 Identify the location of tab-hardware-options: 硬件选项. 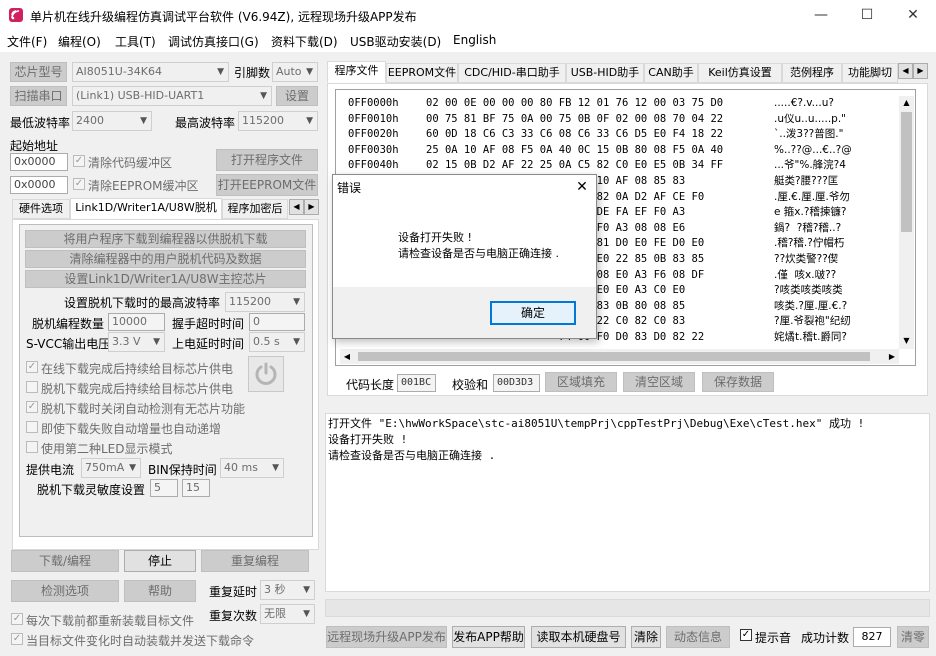
(41, 209).